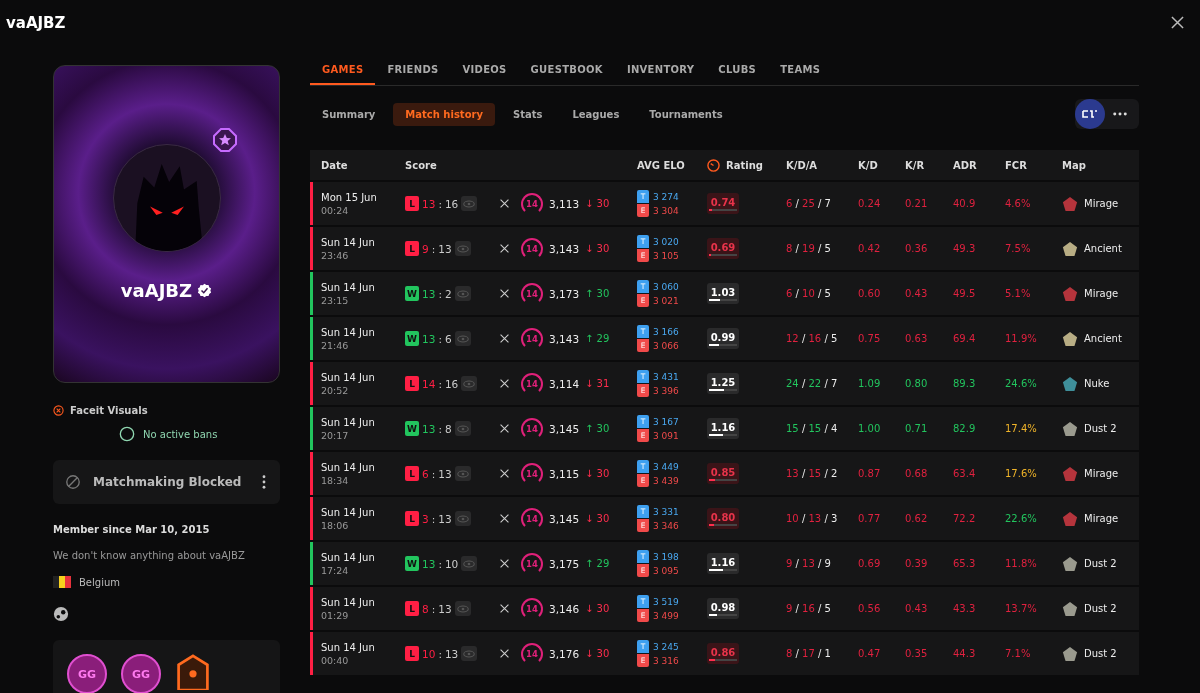 The height and width of the screenshot is (693, 1200). What do you see at coordinates (666, 421) in the screenshot?
I see `team-elo: 3 167` at bounding box center [666, 421].